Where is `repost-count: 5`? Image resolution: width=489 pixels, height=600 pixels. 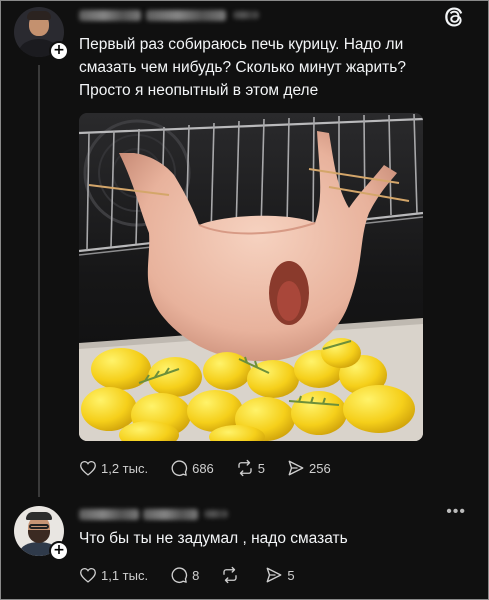 repost-count: 5 is located at coordinates (261, 468).